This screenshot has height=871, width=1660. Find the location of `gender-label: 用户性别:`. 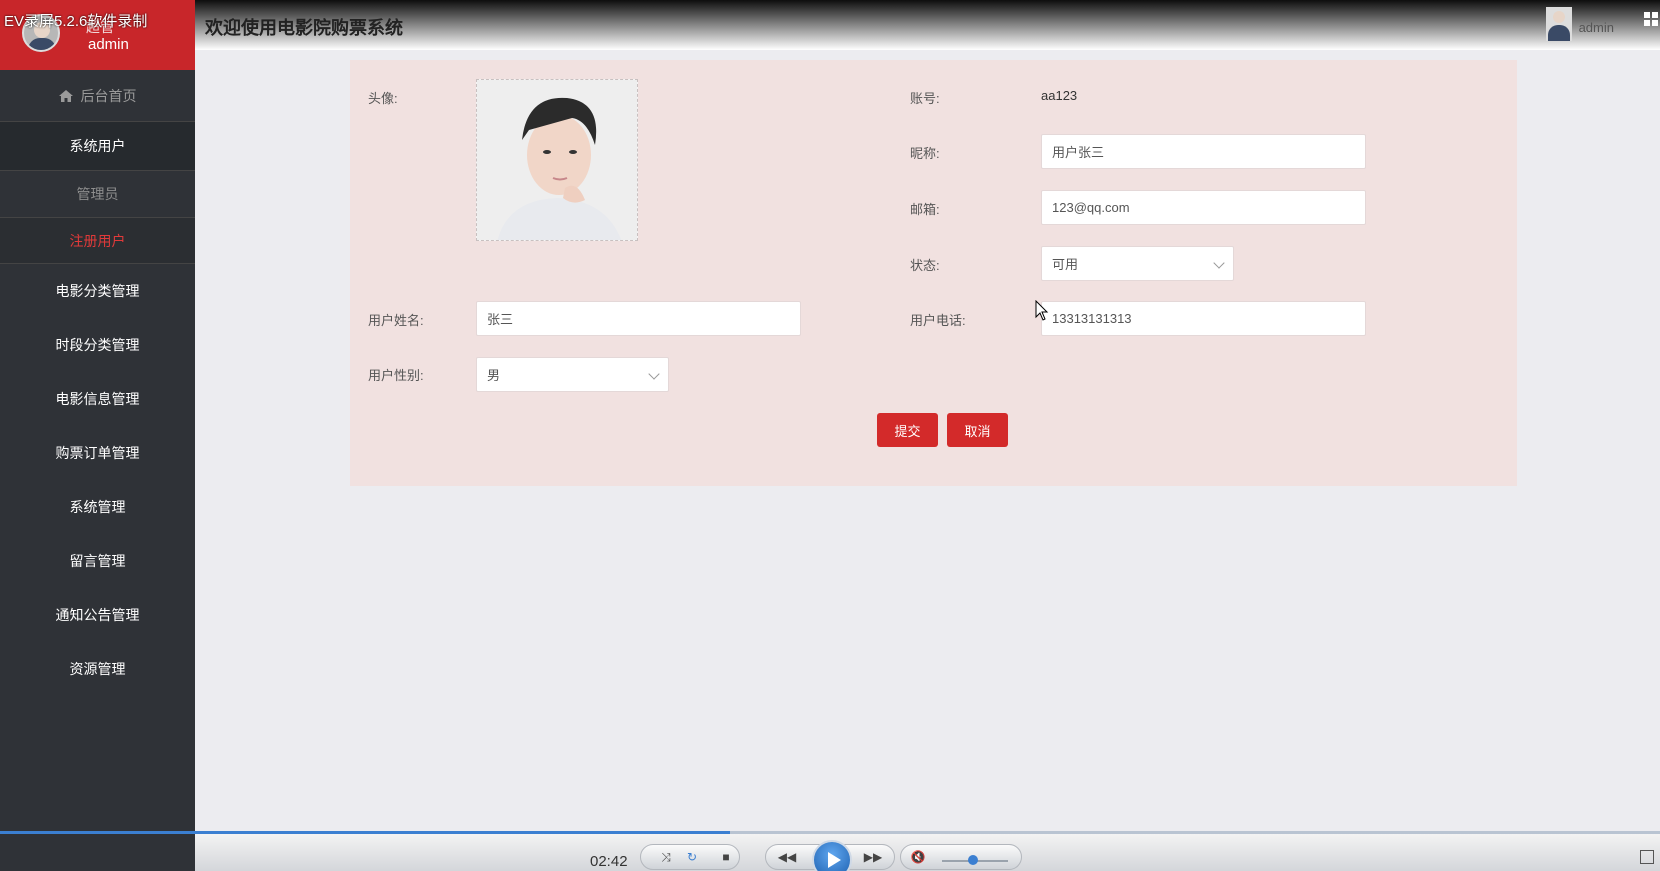

gender-label: 用户性别: is located at coordinates (396, 375).